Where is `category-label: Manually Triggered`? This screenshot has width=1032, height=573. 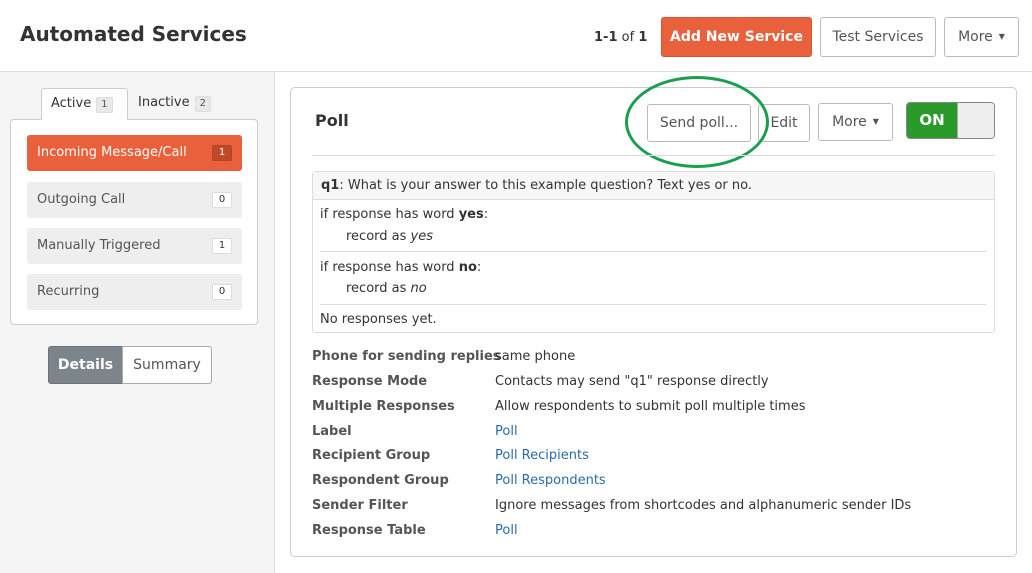 category-label: Manually Triggered is located at coordinates (99, 245).